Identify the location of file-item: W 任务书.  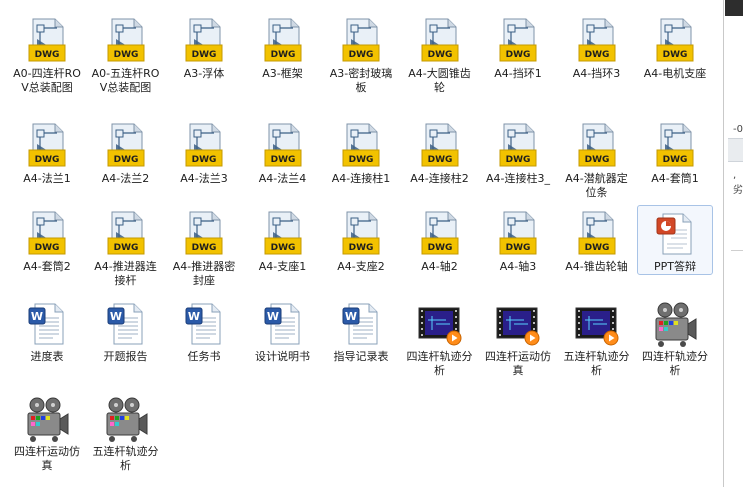
(204, 330).